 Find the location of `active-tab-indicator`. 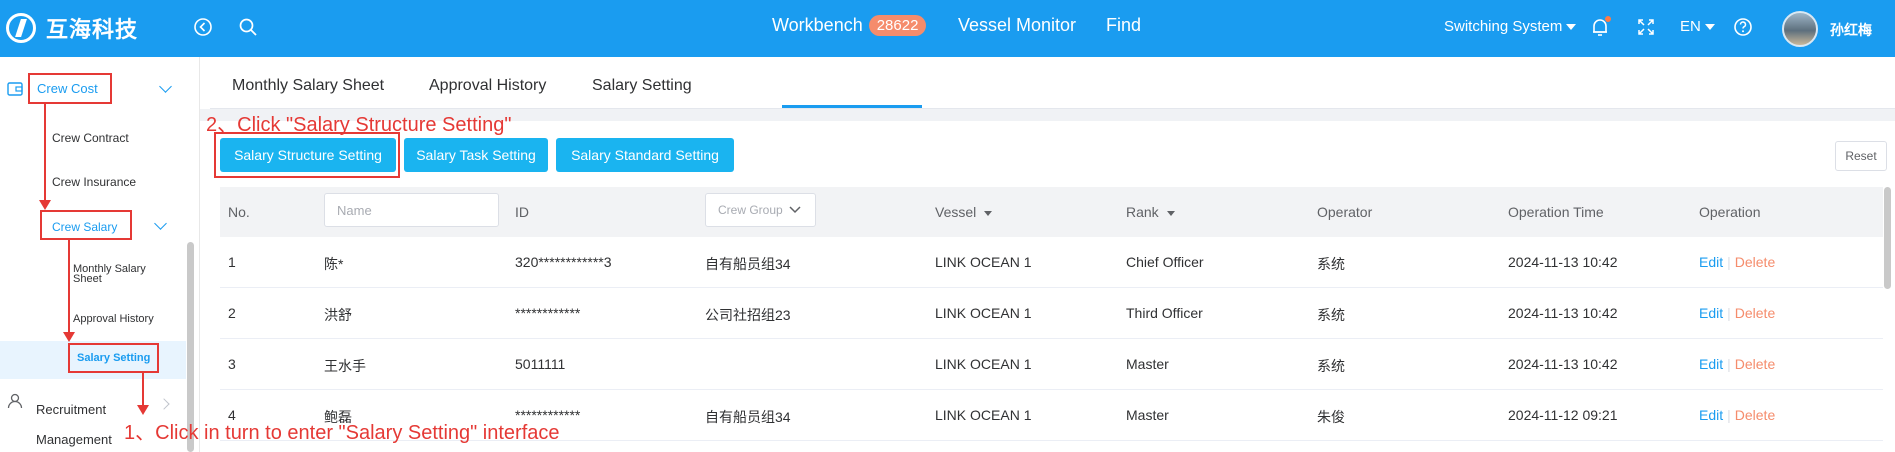

active-tab-indicator is located at coordinates (852, 106).